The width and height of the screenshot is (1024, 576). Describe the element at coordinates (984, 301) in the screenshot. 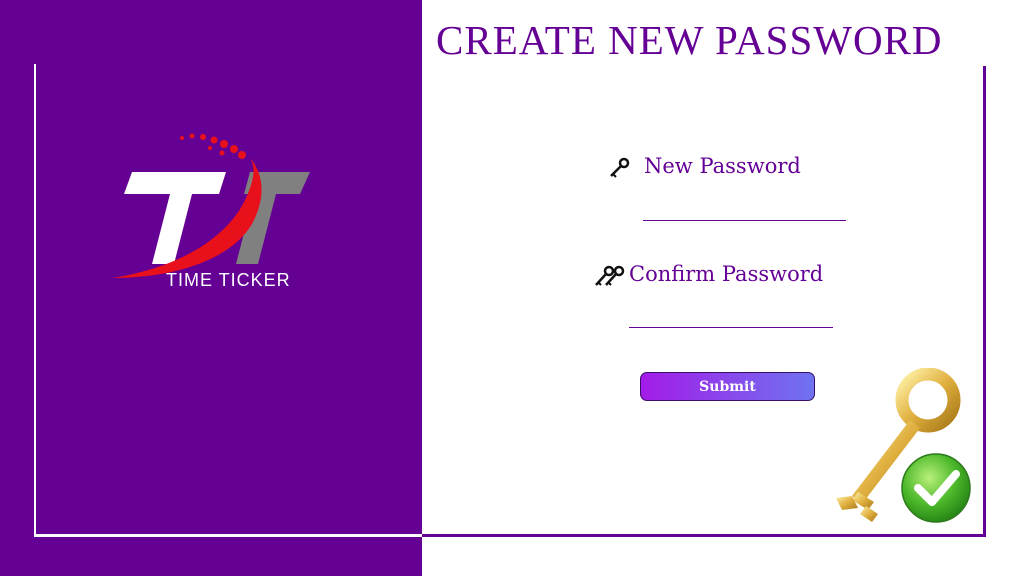

I see `frame-line-right` at that location.